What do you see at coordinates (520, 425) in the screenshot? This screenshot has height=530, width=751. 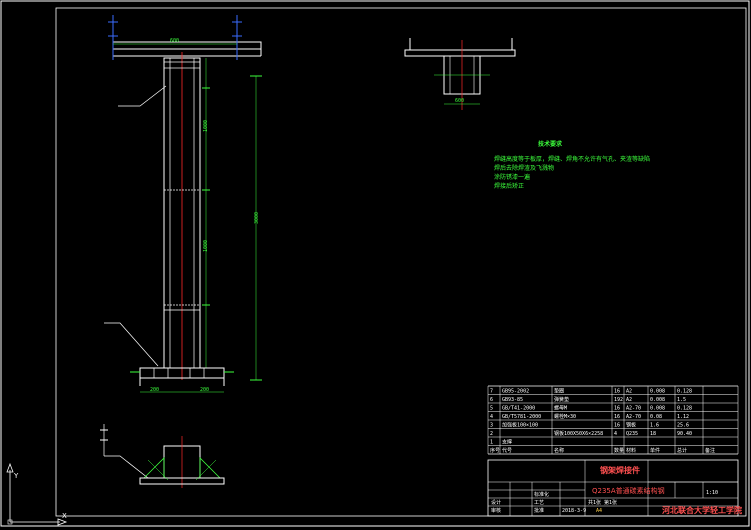 I see `bom-cell-code: 加强板100×100` at bounding box center [520, 425].